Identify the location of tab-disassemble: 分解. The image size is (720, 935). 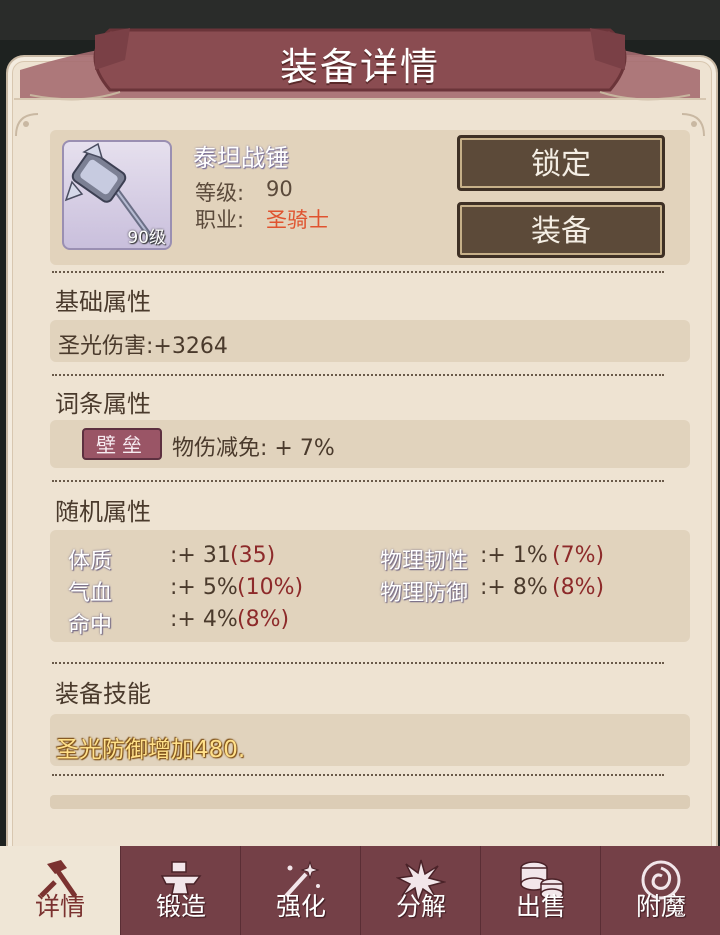
(420, 890).